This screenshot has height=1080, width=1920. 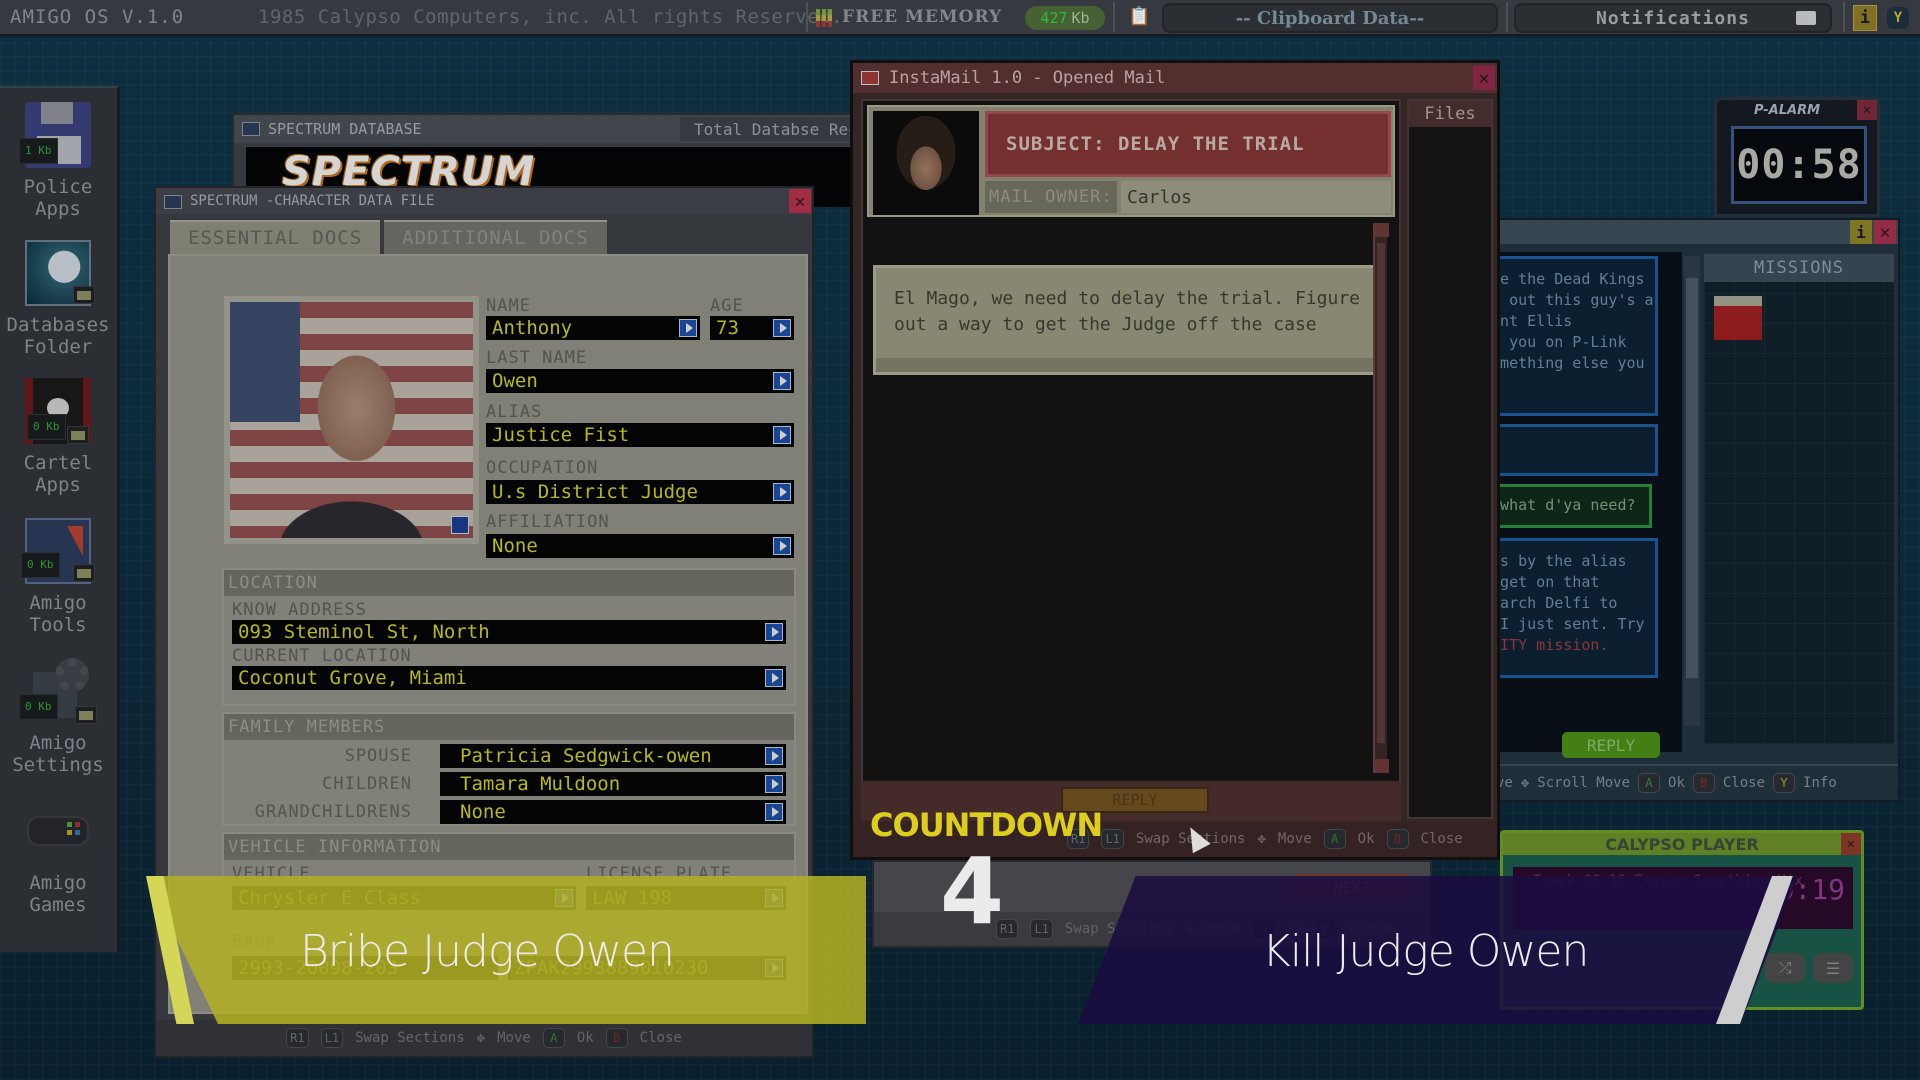 I want to click on sidebar-item-amigo-settings: 0 Kb Amigo Settings, so click(x=58, y=717).